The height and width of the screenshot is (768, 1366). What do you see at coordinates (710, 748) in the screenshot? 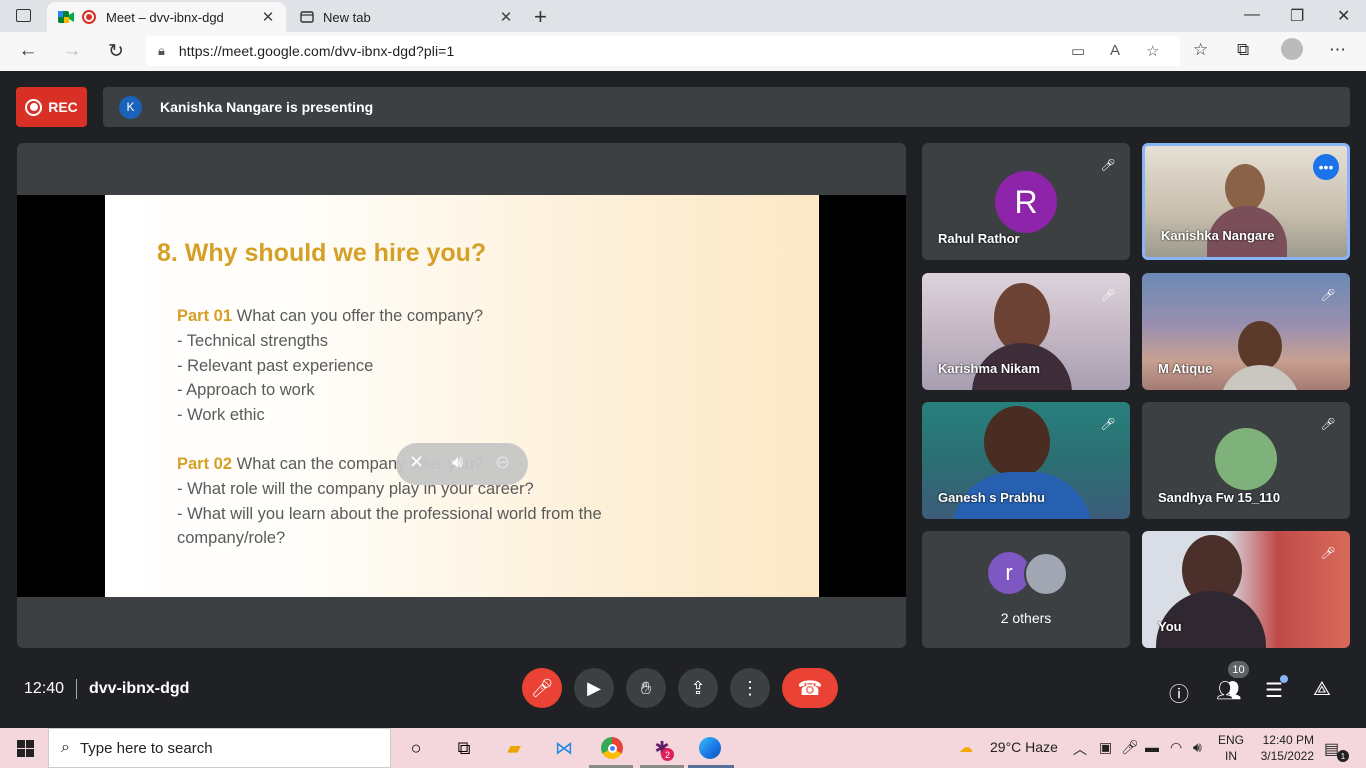
I see `edge-icon` at bounding box center [710, 748].